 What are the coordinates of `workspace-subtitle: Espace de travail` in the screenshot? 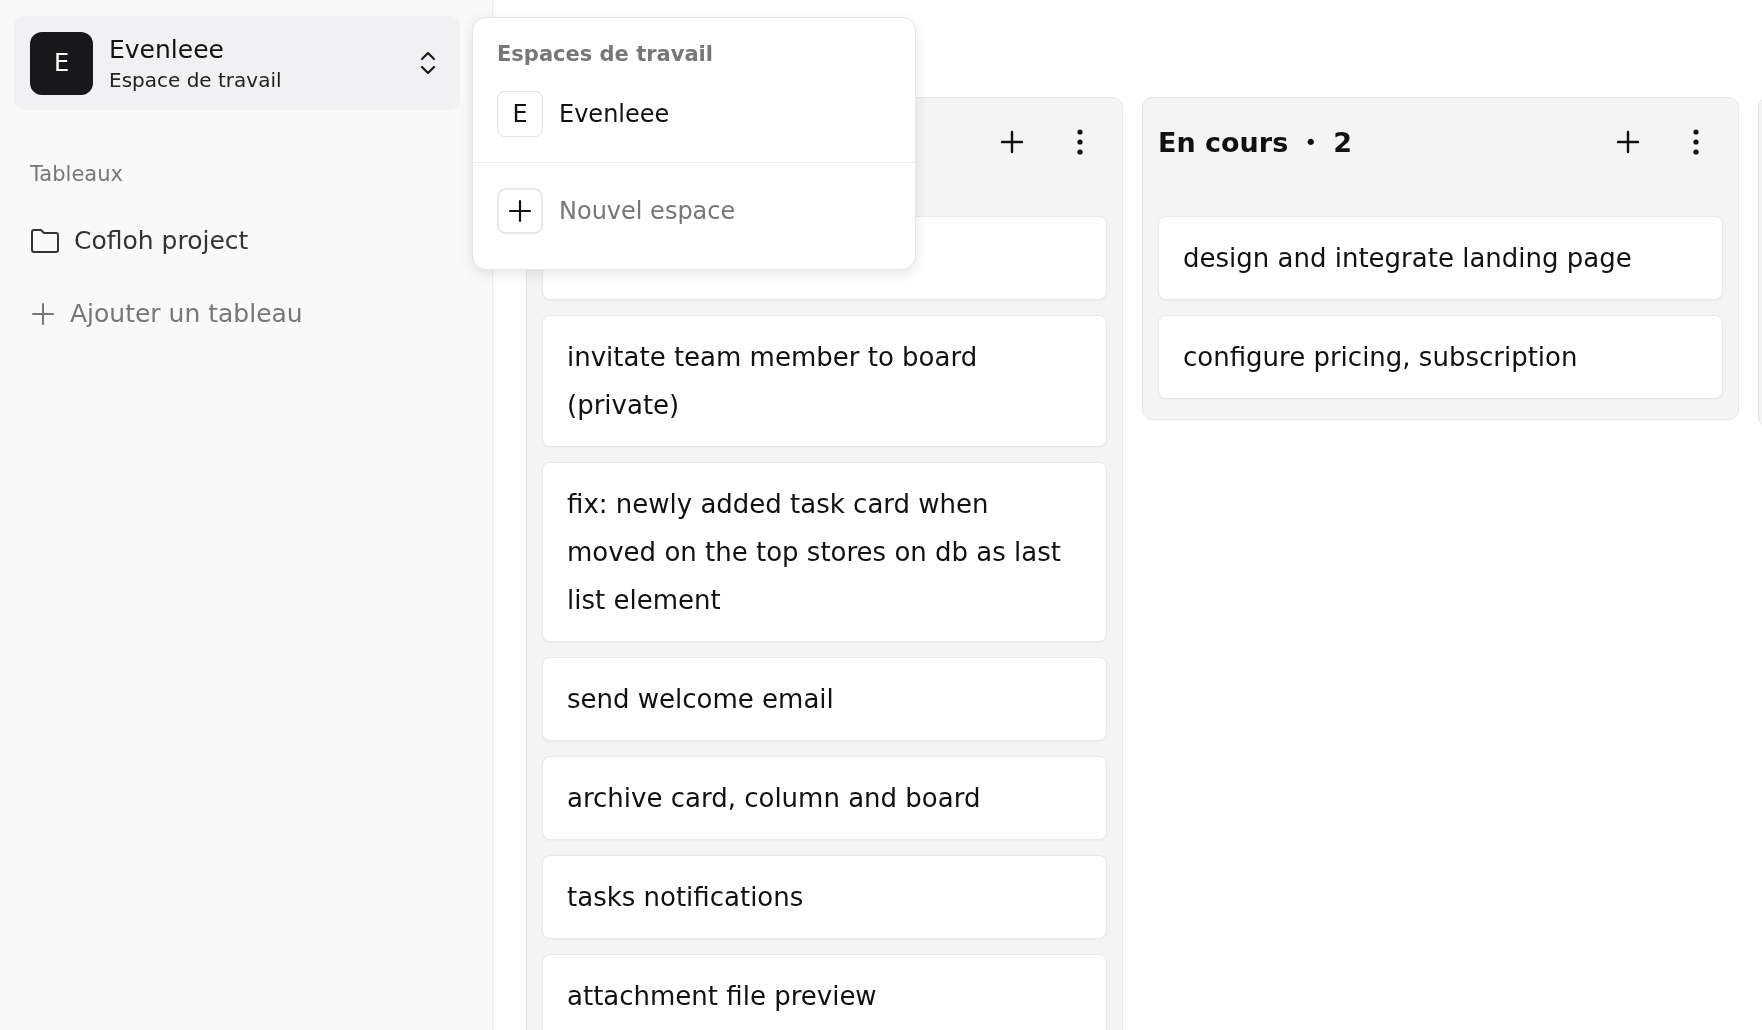 It's located at (196, 79).